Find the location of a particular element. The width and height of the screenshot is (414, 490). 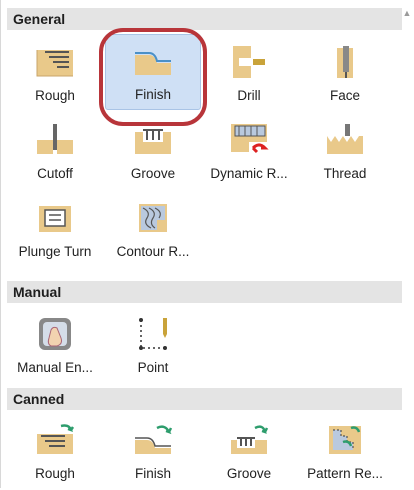

tile-general-plunge-turn: Plunge Turn is located at coordinates (55, 230).